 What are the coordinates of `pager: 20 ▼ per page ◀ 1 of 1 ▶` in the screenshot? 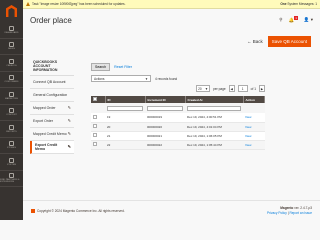 It's located at (178, 88).